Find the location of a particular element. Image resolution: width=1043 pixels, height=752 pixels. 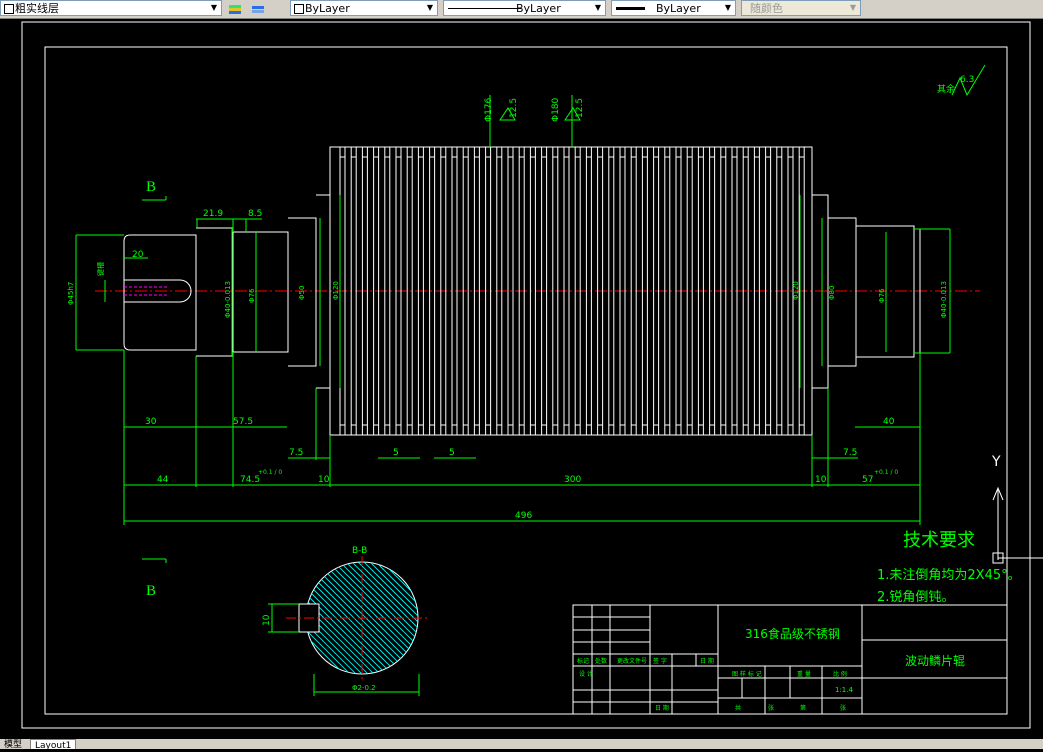

dim-section-diameter: Φ2-0.2 is located at coordinates (364, 688).